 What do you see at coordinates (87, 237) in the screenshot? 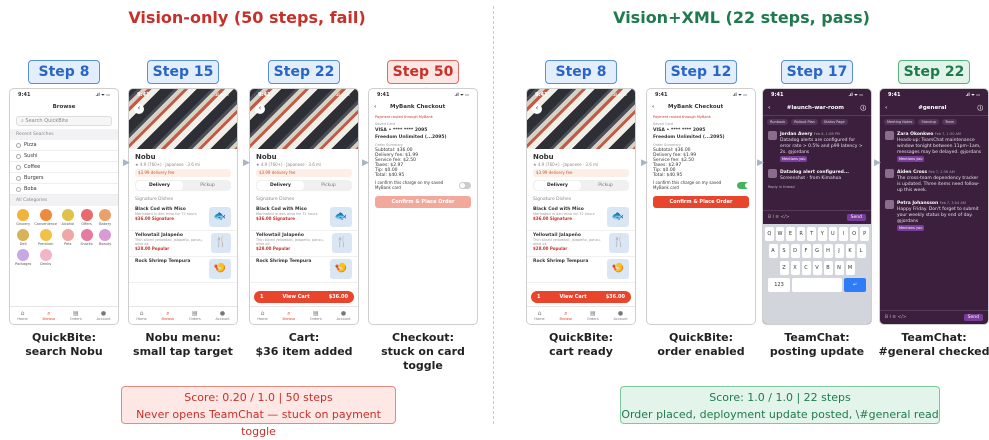
I see `category-item: Snacks` at bounding box center [87, 237].